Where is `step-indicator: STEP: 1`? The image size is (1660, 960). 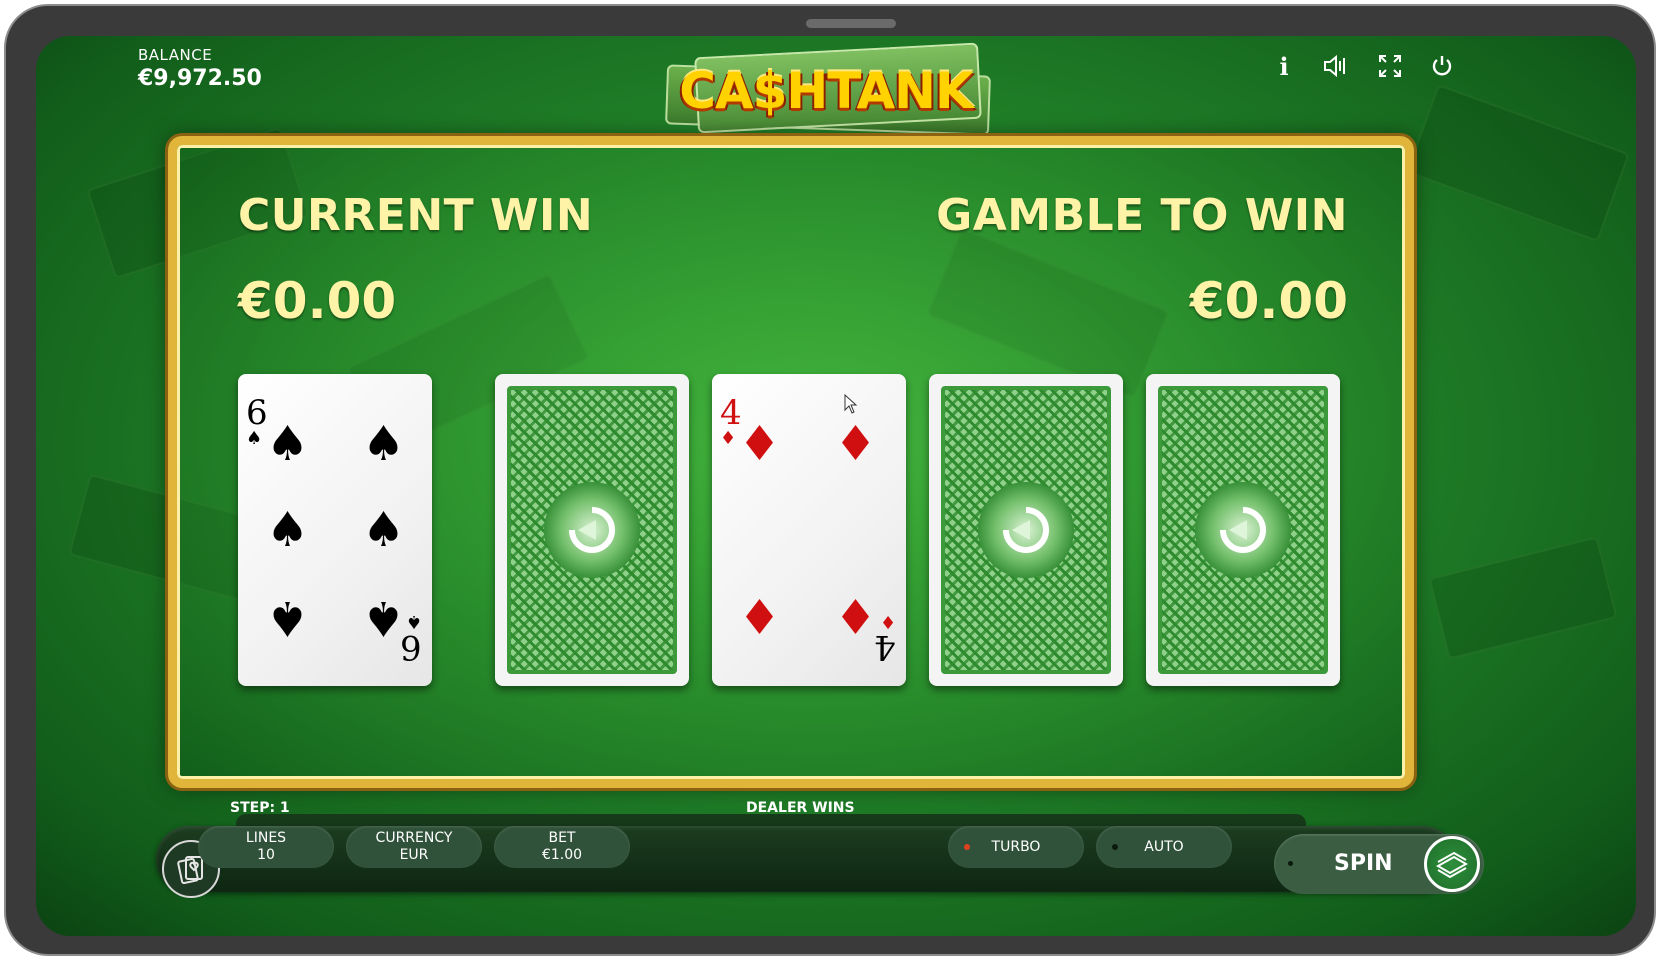
step-indicator: STEP: 1 is located at coordinates (260, 808).